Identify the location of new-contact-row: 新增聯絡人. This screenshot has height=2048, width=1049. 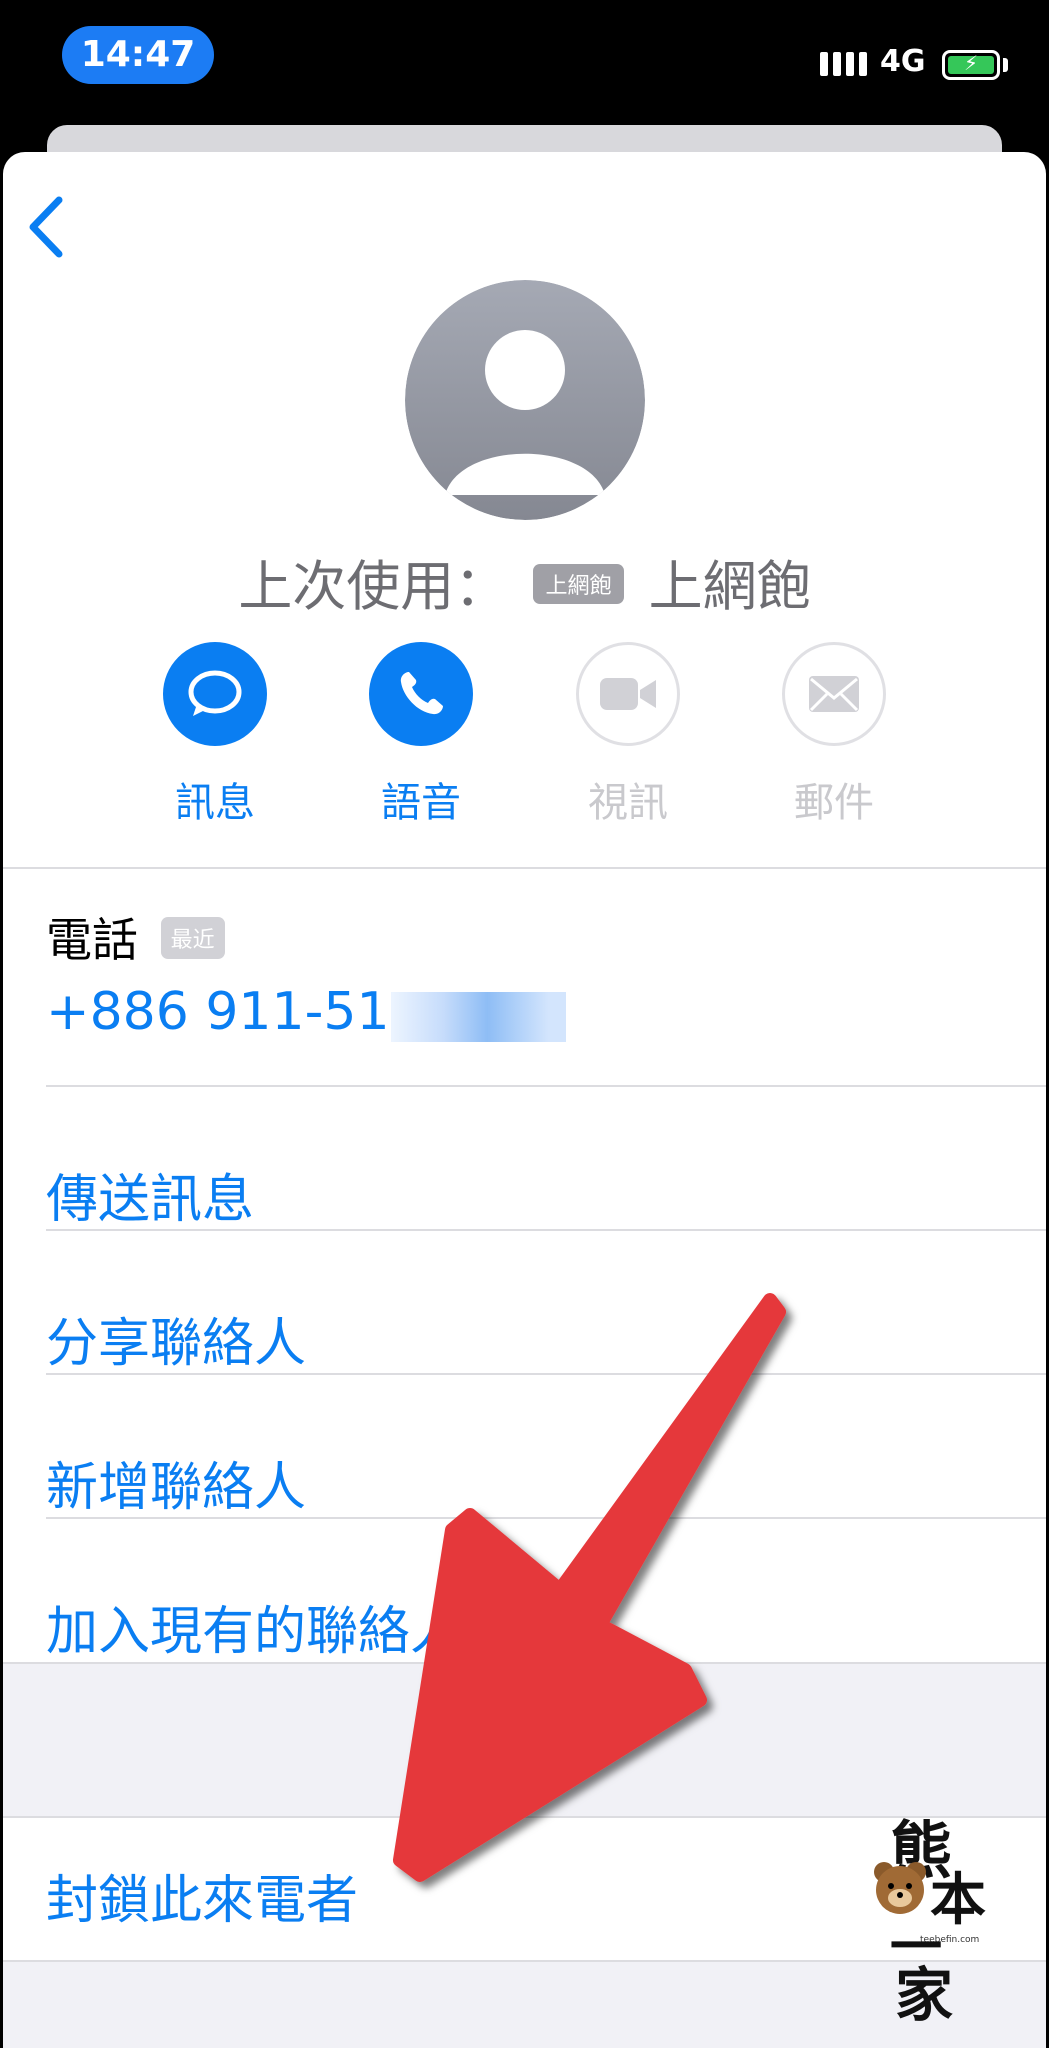
(176, 1482).